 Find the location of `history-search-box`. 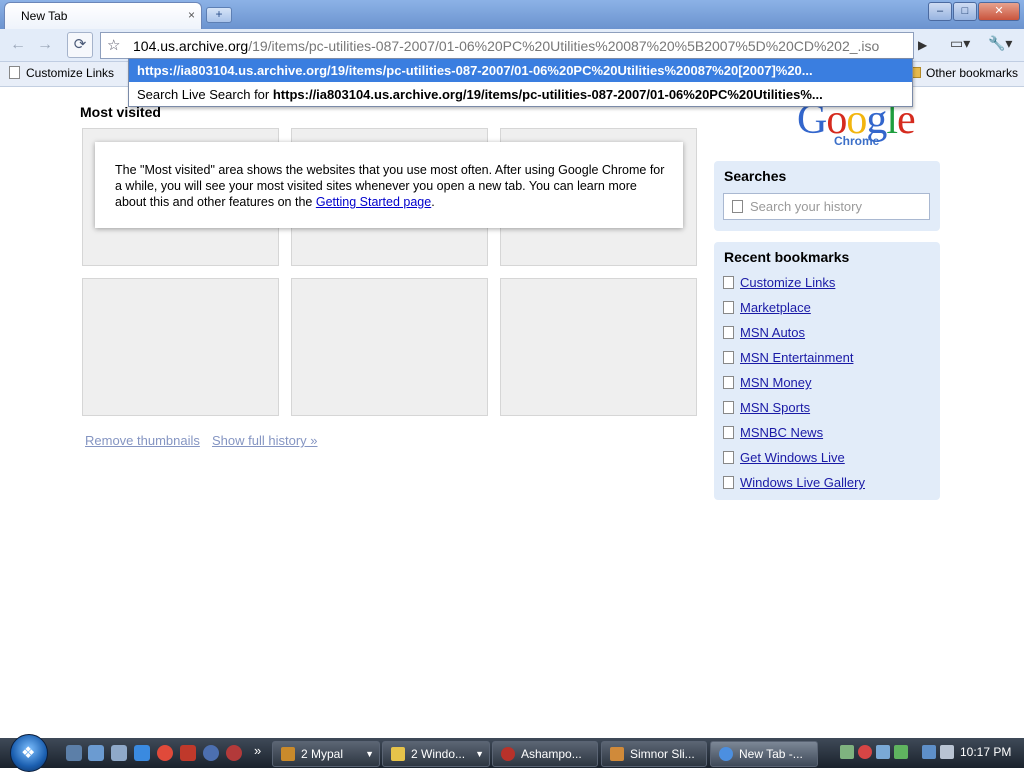

history-search-box is located at coordinates (826, 206).